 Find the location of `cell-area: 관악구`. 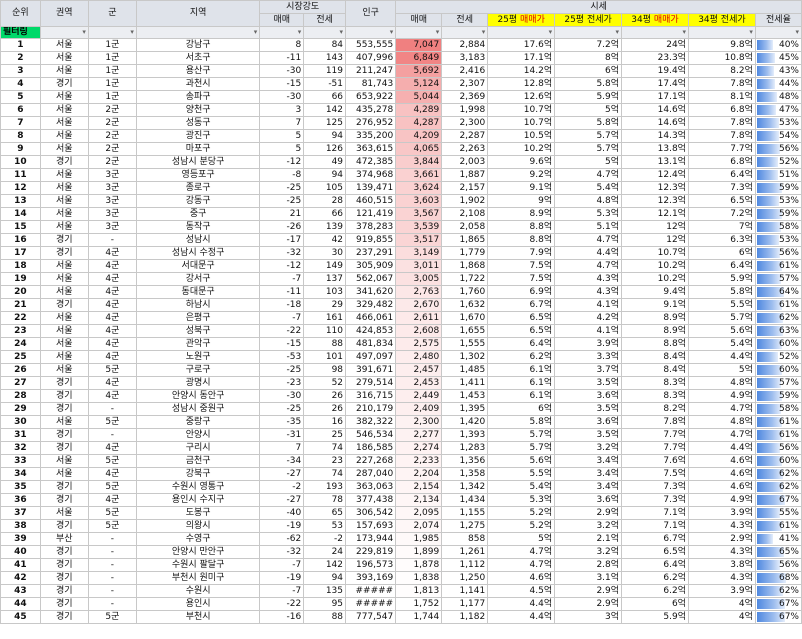

cell-area: 관악구 is located at coordinates (198, 344).